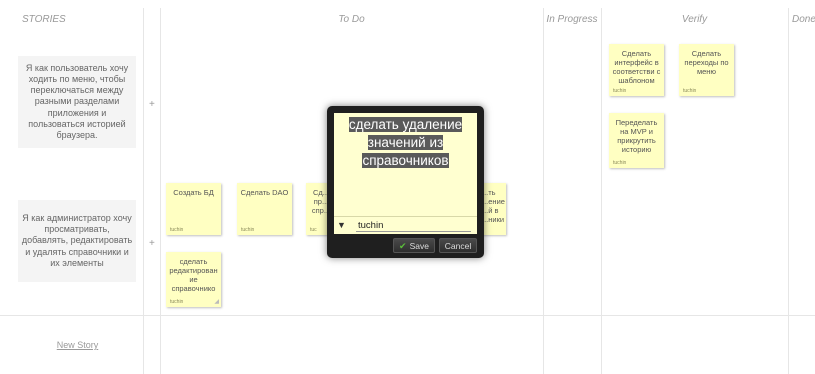 This screenshot has height=374, width=815. What do you see at coordinates (403, 246) in the screenshot?
I see `checkmark-icon: ✔` at bounding box center [403, 246].